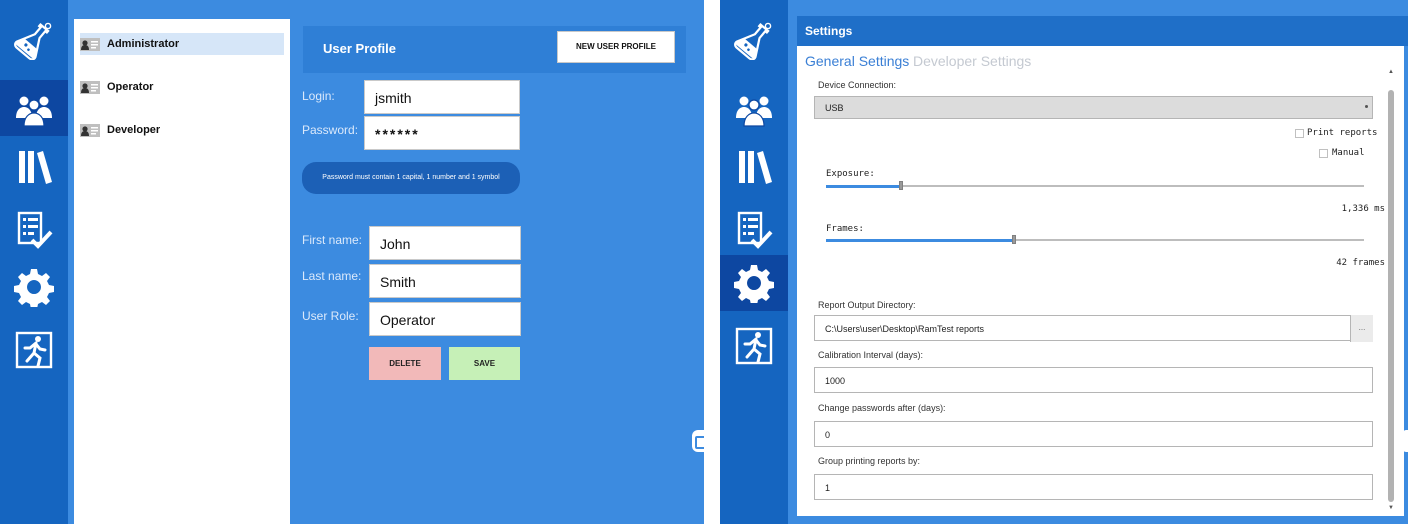 The height and width of the screenshot is (524, 1408). Describe the element at coordinates (182, 271) in the screenshot. I see `user-list: Administrator Operator Developer` at that location.